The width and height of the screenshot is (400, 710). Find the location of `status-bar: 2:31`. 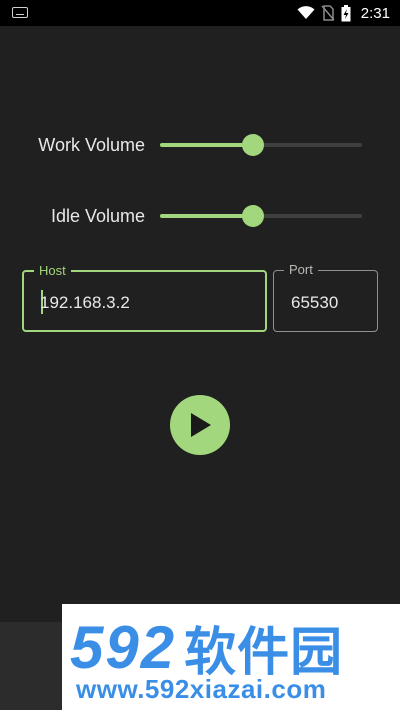

status-bar: 2:31 is located at coordinates (200, 13).